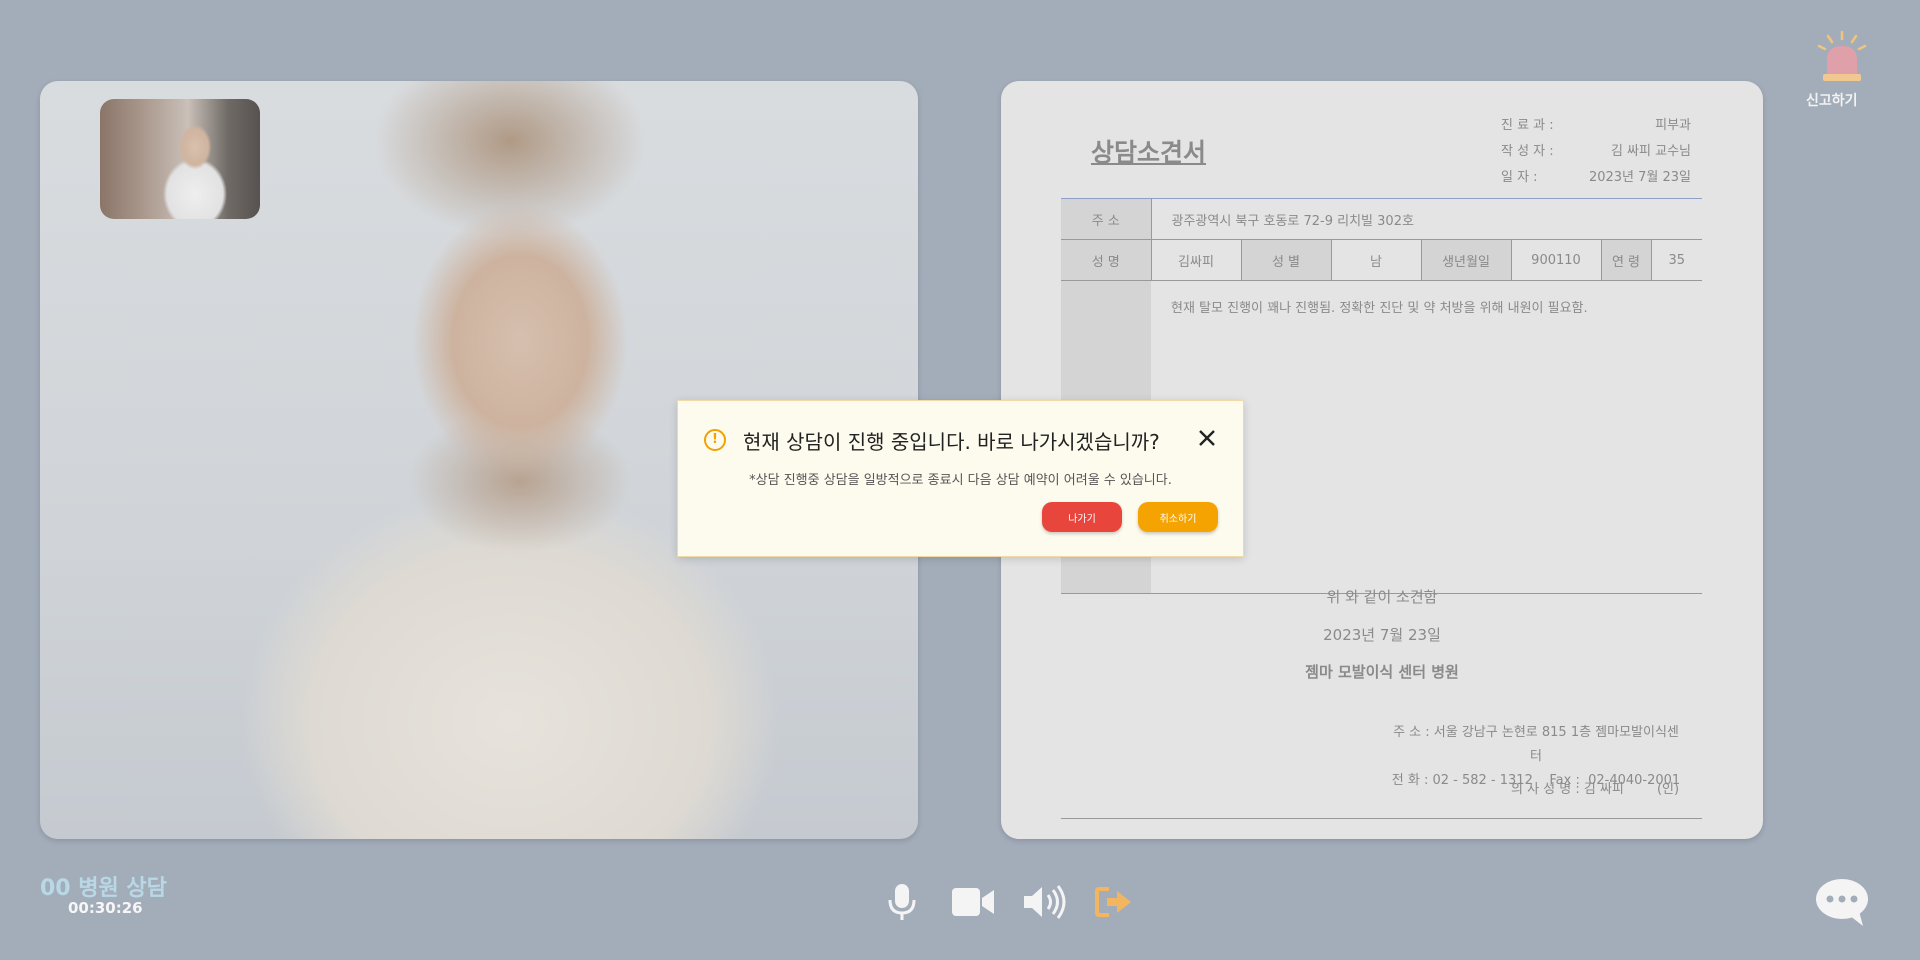 The width and height of the screenshot is (1920, 960). What do you see at coordinates (1178, 517) in the screenshot?
I see `cancel-button: 취소하기` at bounding box center [1178, 517].